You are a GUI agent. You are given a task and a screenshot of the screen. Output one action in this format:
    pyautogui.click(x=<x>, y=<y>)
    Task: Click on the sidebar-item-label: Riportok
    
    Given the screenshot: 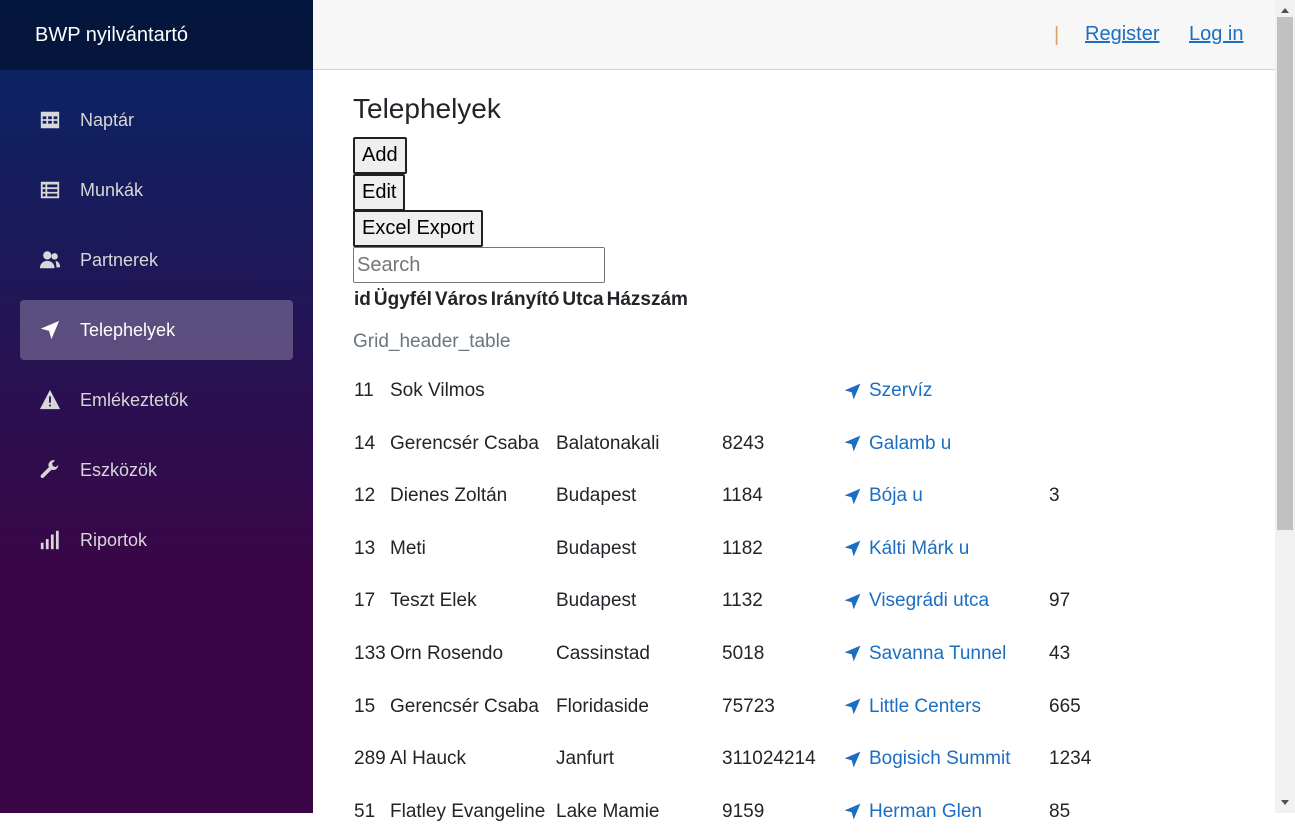 What is the action you would take?
    pyautogui.click(x=114, y=539)
    